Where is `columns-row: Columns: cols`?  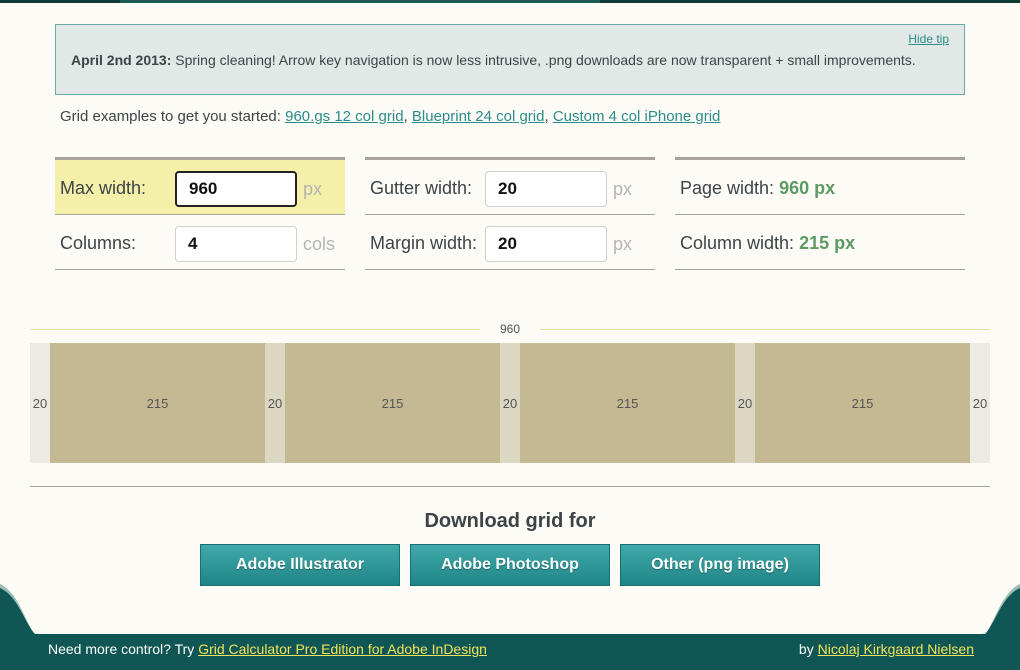 columns-row: Columns: cols is located at coordinates (200, 242).